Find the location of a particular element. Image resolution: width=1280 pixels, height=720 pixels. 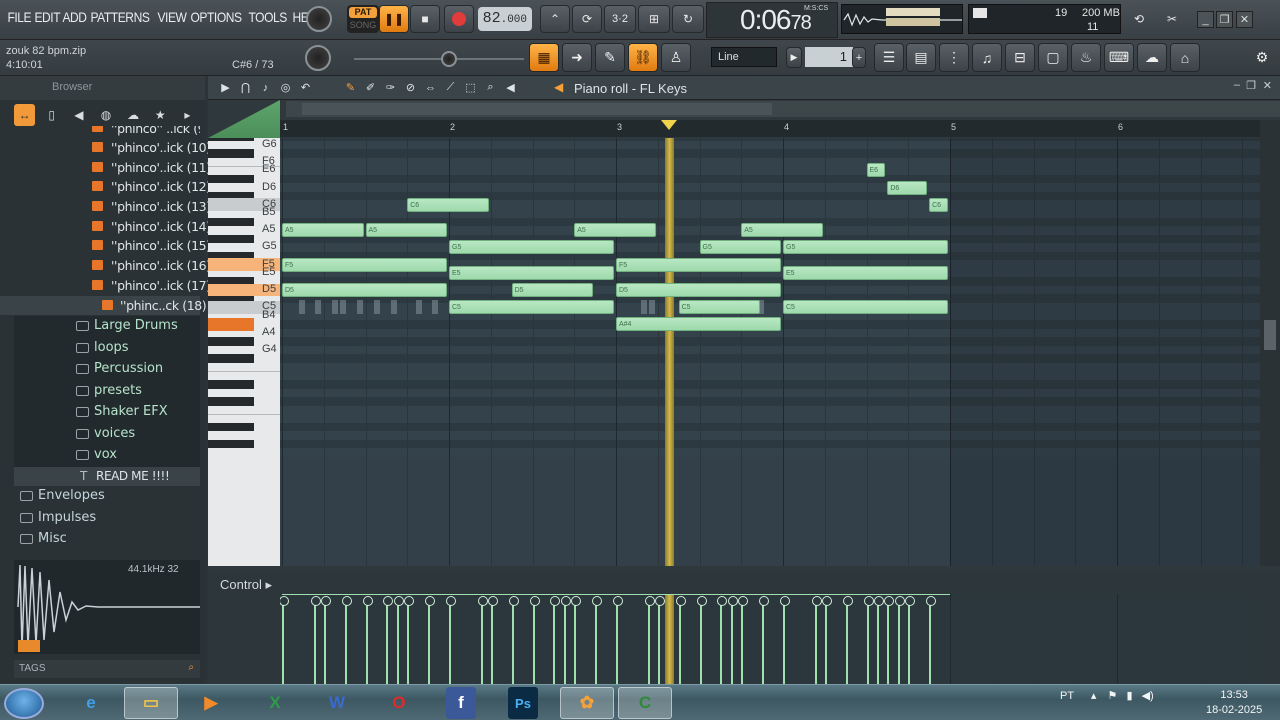

link-icon: ⛓ is located at coordinates (643, 57).